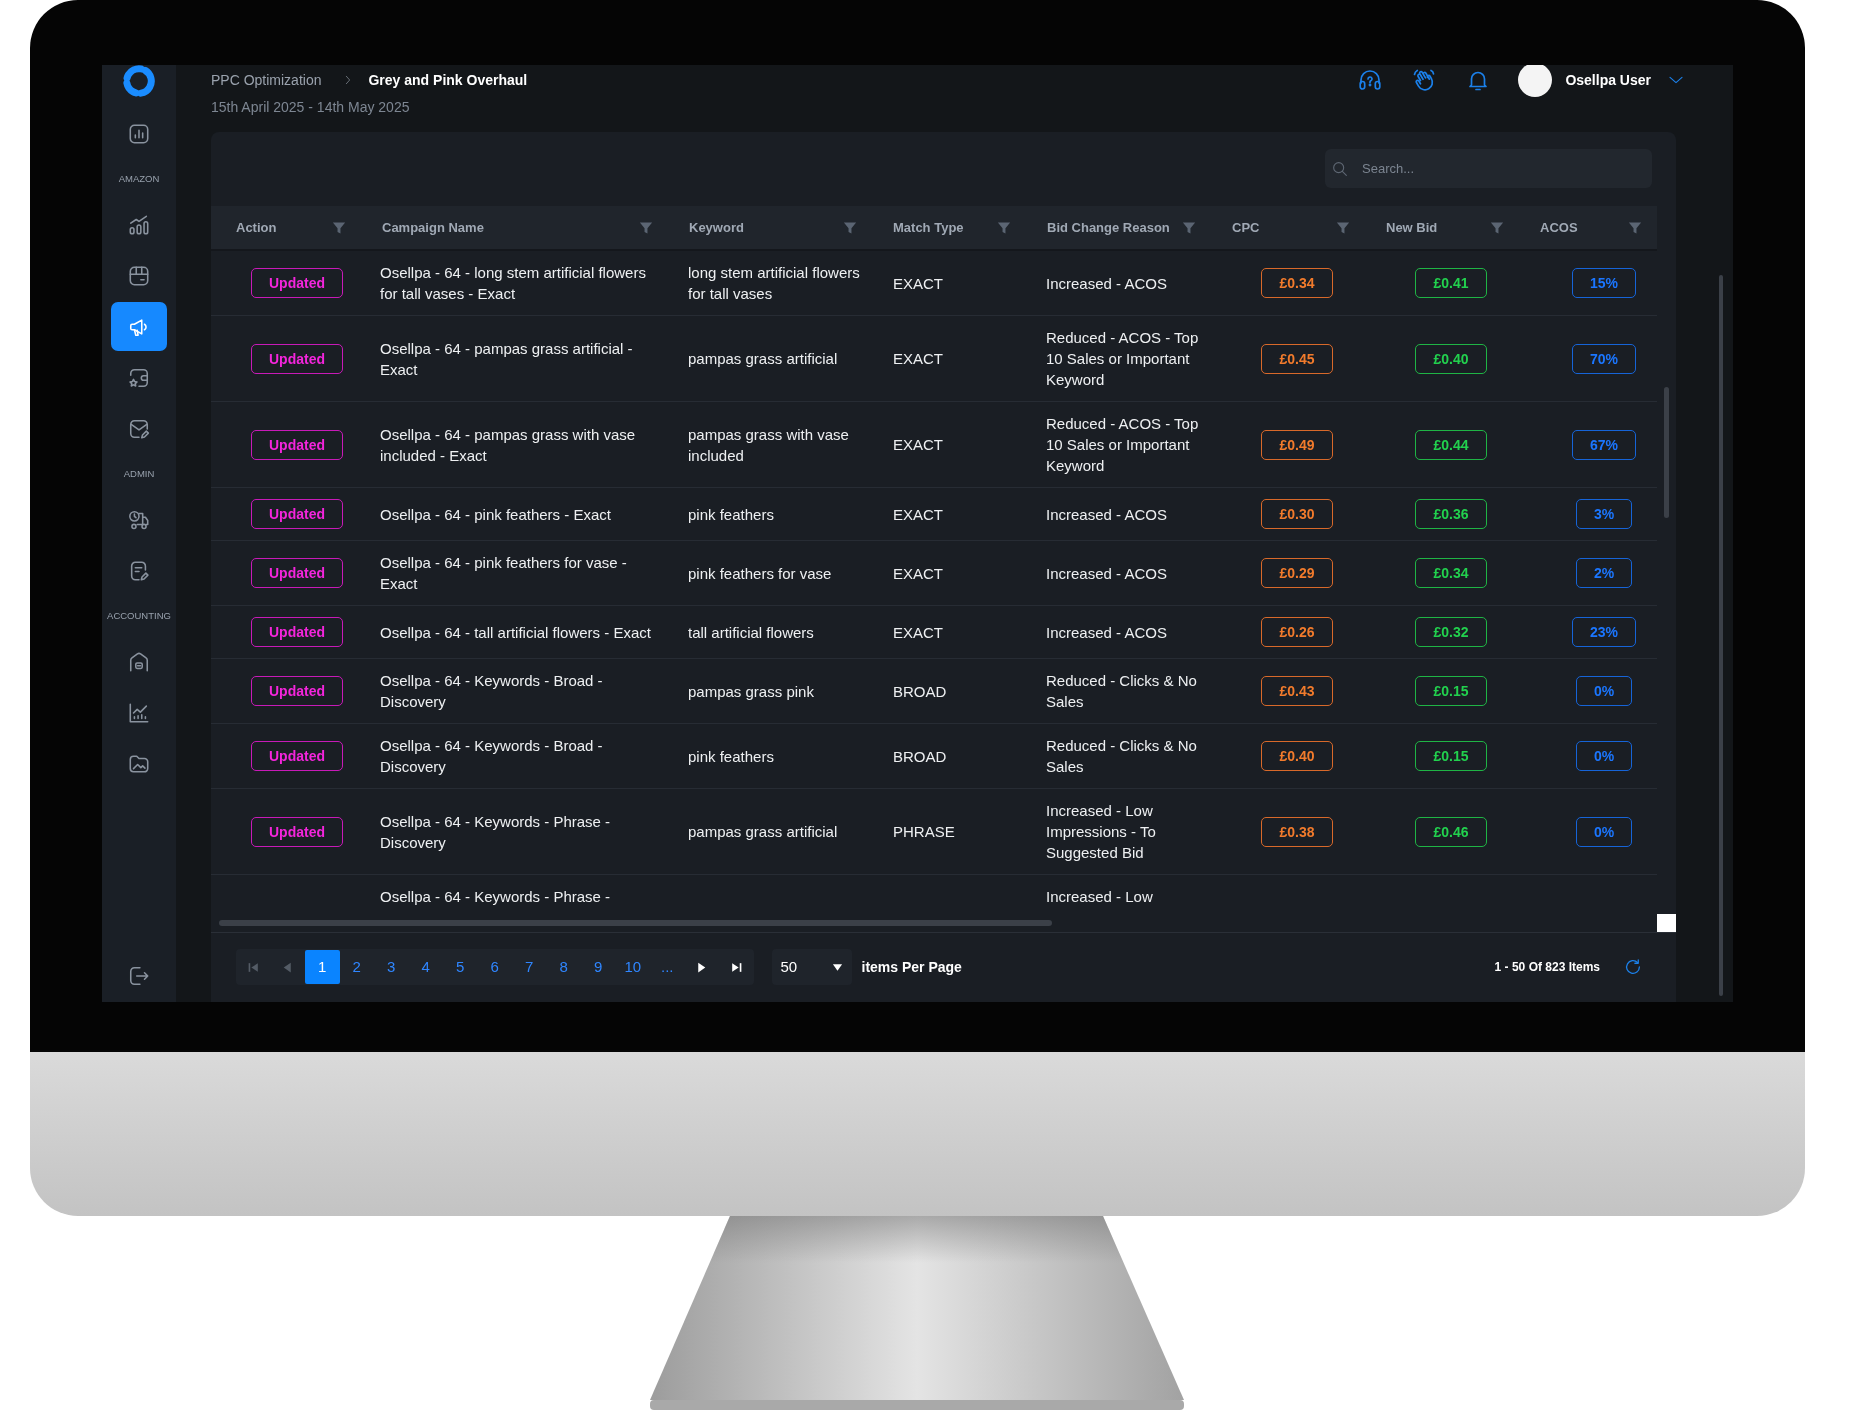 This screenshot has width=1860, height=1410. What do you see at coordinates (1412, 227) in the screenshot?
I see `column-header: New Bid` at bounding box center [1412, 227].